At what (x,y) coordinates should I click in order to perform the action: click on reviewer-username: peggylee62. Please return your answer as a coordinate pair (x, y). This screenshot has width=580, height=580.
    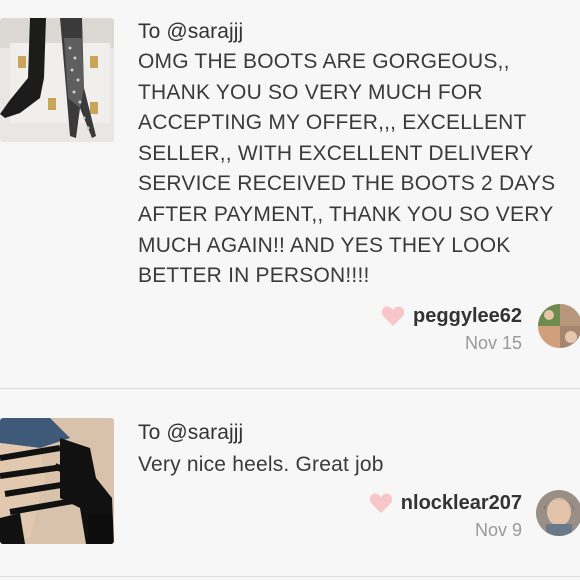
    Looking at the image, I should click on (467, 316).